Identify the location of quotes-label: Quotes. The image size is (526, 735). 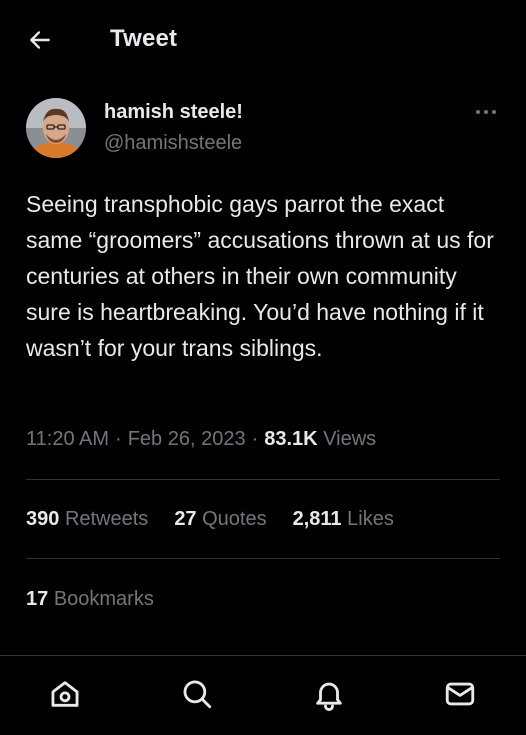
(234, 519).